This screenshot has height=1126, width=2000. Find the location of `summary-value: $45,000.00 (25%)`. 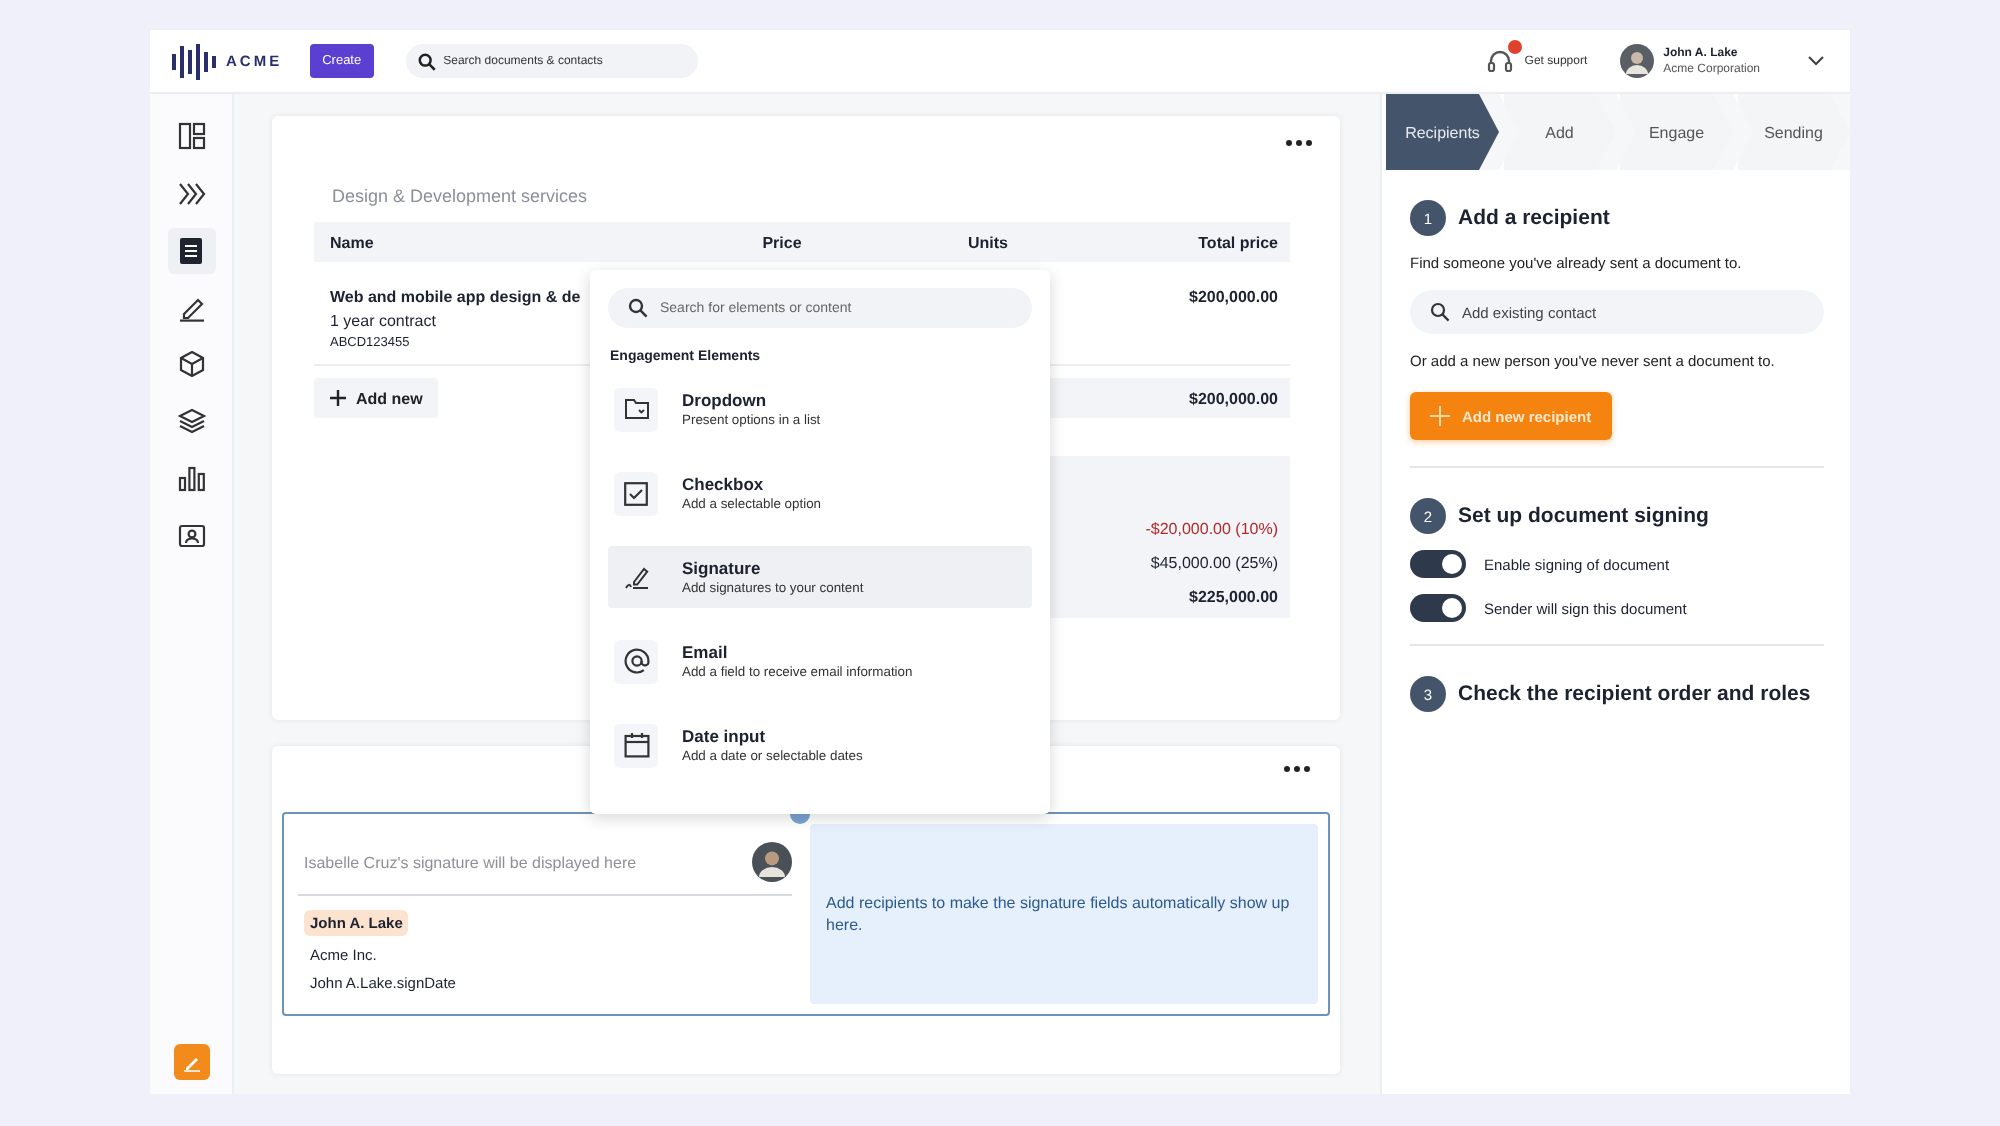

summary-value: $45,000.00 (25%) is located at coordinates (1214, 563).